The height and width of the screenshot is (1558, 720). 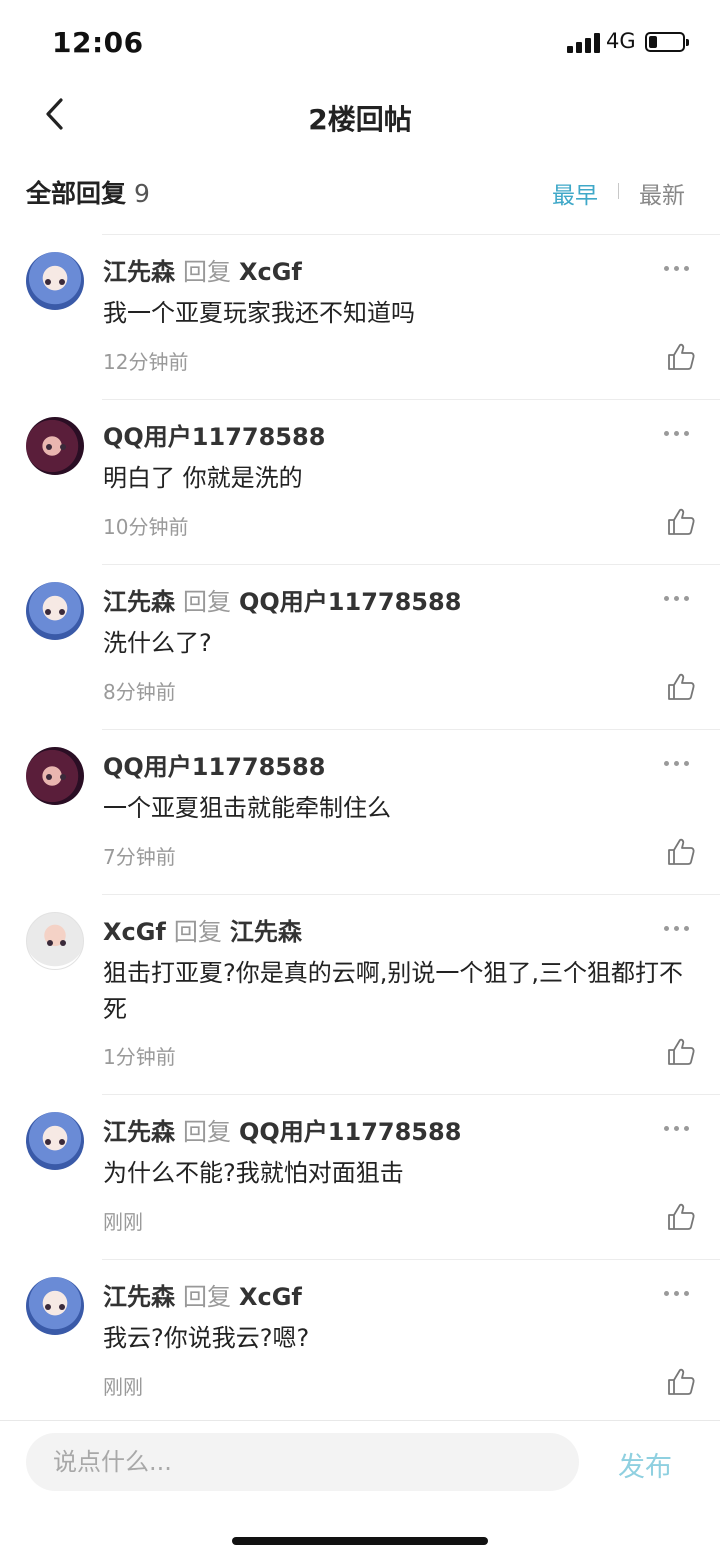 What do you see at coordinates (76, 193) in the screenshot?
I see `replies-title-label: 全部回复` at bounding box center [76, 193].